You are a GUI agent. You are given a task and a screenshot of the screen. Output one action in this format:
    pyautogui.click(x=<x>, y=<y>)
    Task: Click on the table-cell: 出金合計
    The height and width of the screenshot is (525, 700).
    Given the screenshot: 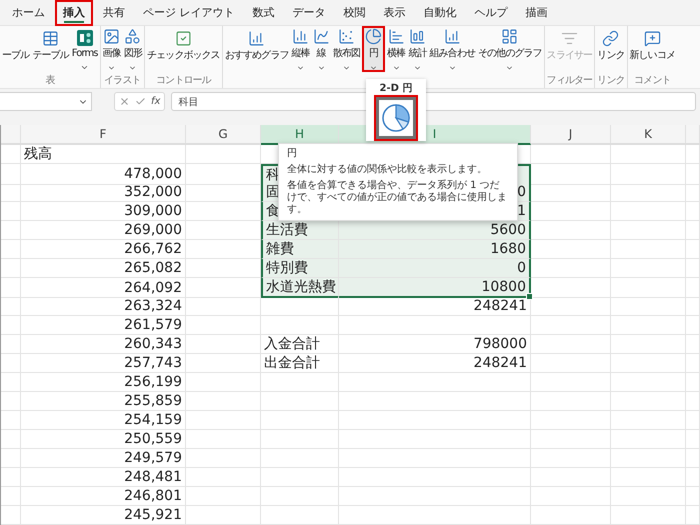 What is the action you would take?
    pyautogui.click(x=300, y=363)
    